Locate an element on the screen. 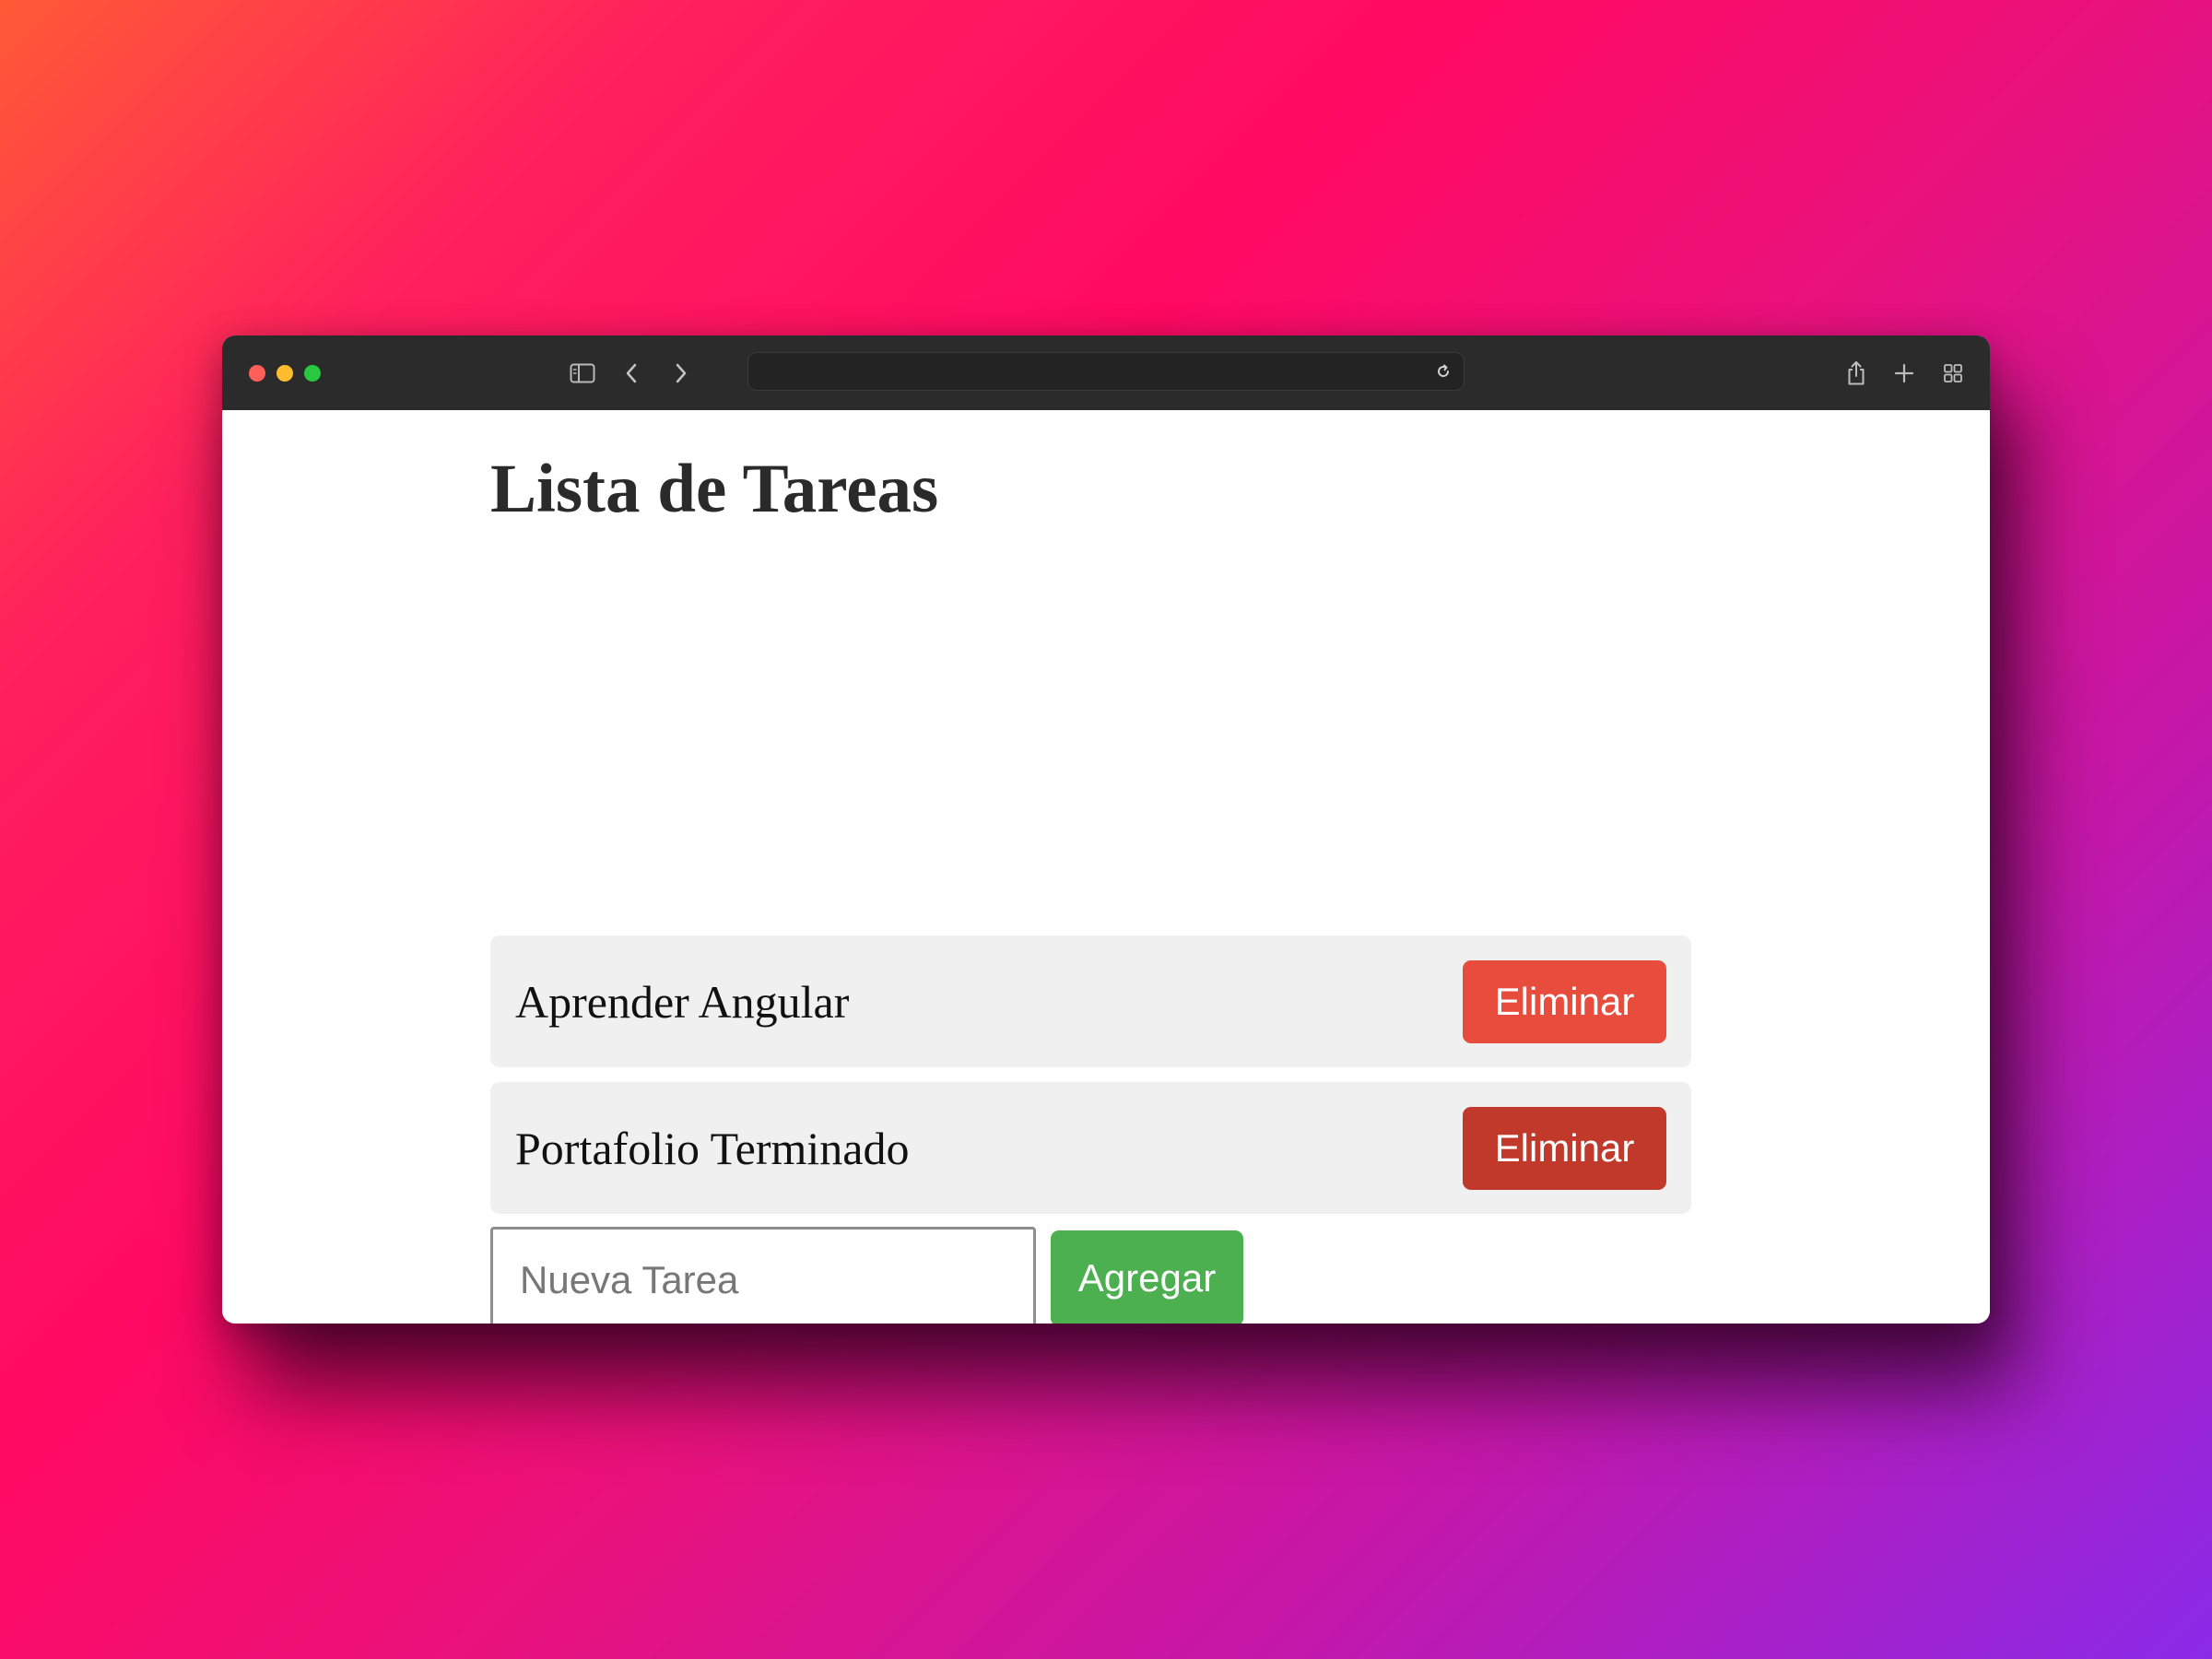  new-task-input is located at coordinates (763, 1275).